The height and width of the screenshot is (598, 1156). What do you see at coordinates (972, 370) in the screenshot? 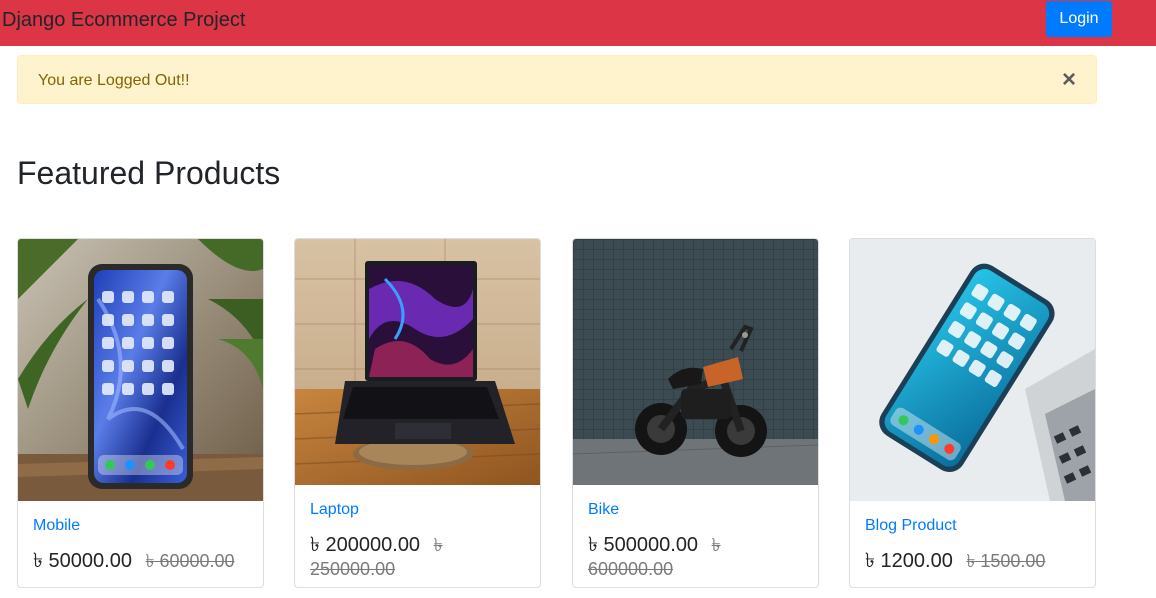
I see `product-image-blog-product` at bounding box center [972, 370].